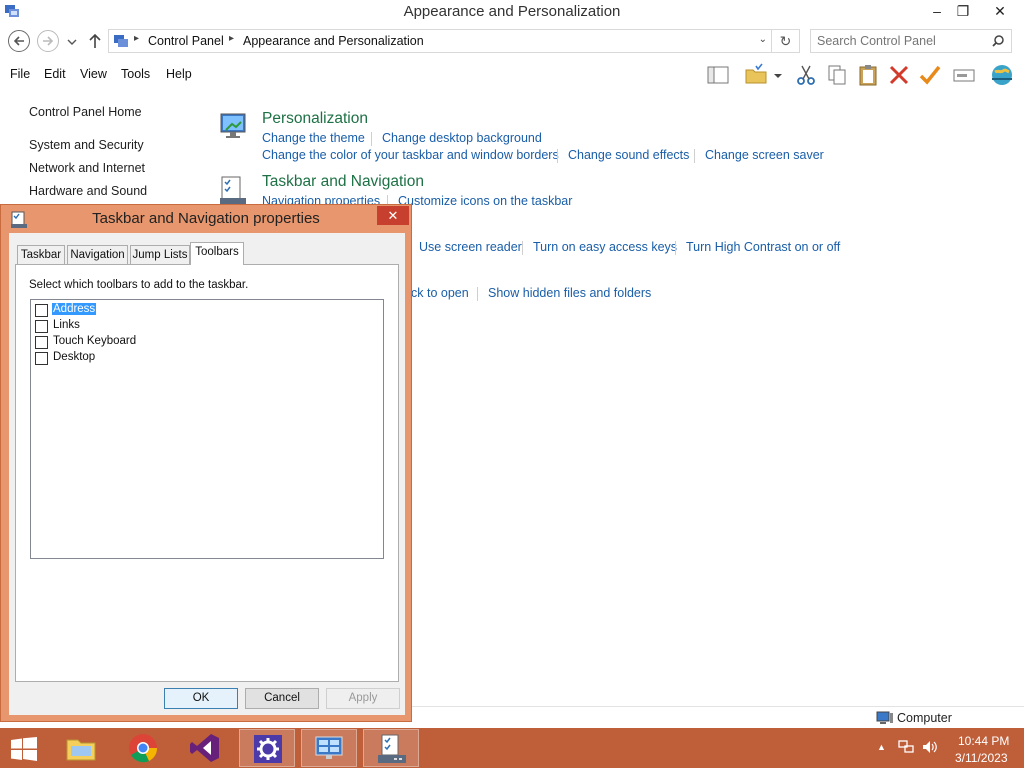  I want to click on show-hidden-icons-chevron-icon: ▲, so click(881, 747).